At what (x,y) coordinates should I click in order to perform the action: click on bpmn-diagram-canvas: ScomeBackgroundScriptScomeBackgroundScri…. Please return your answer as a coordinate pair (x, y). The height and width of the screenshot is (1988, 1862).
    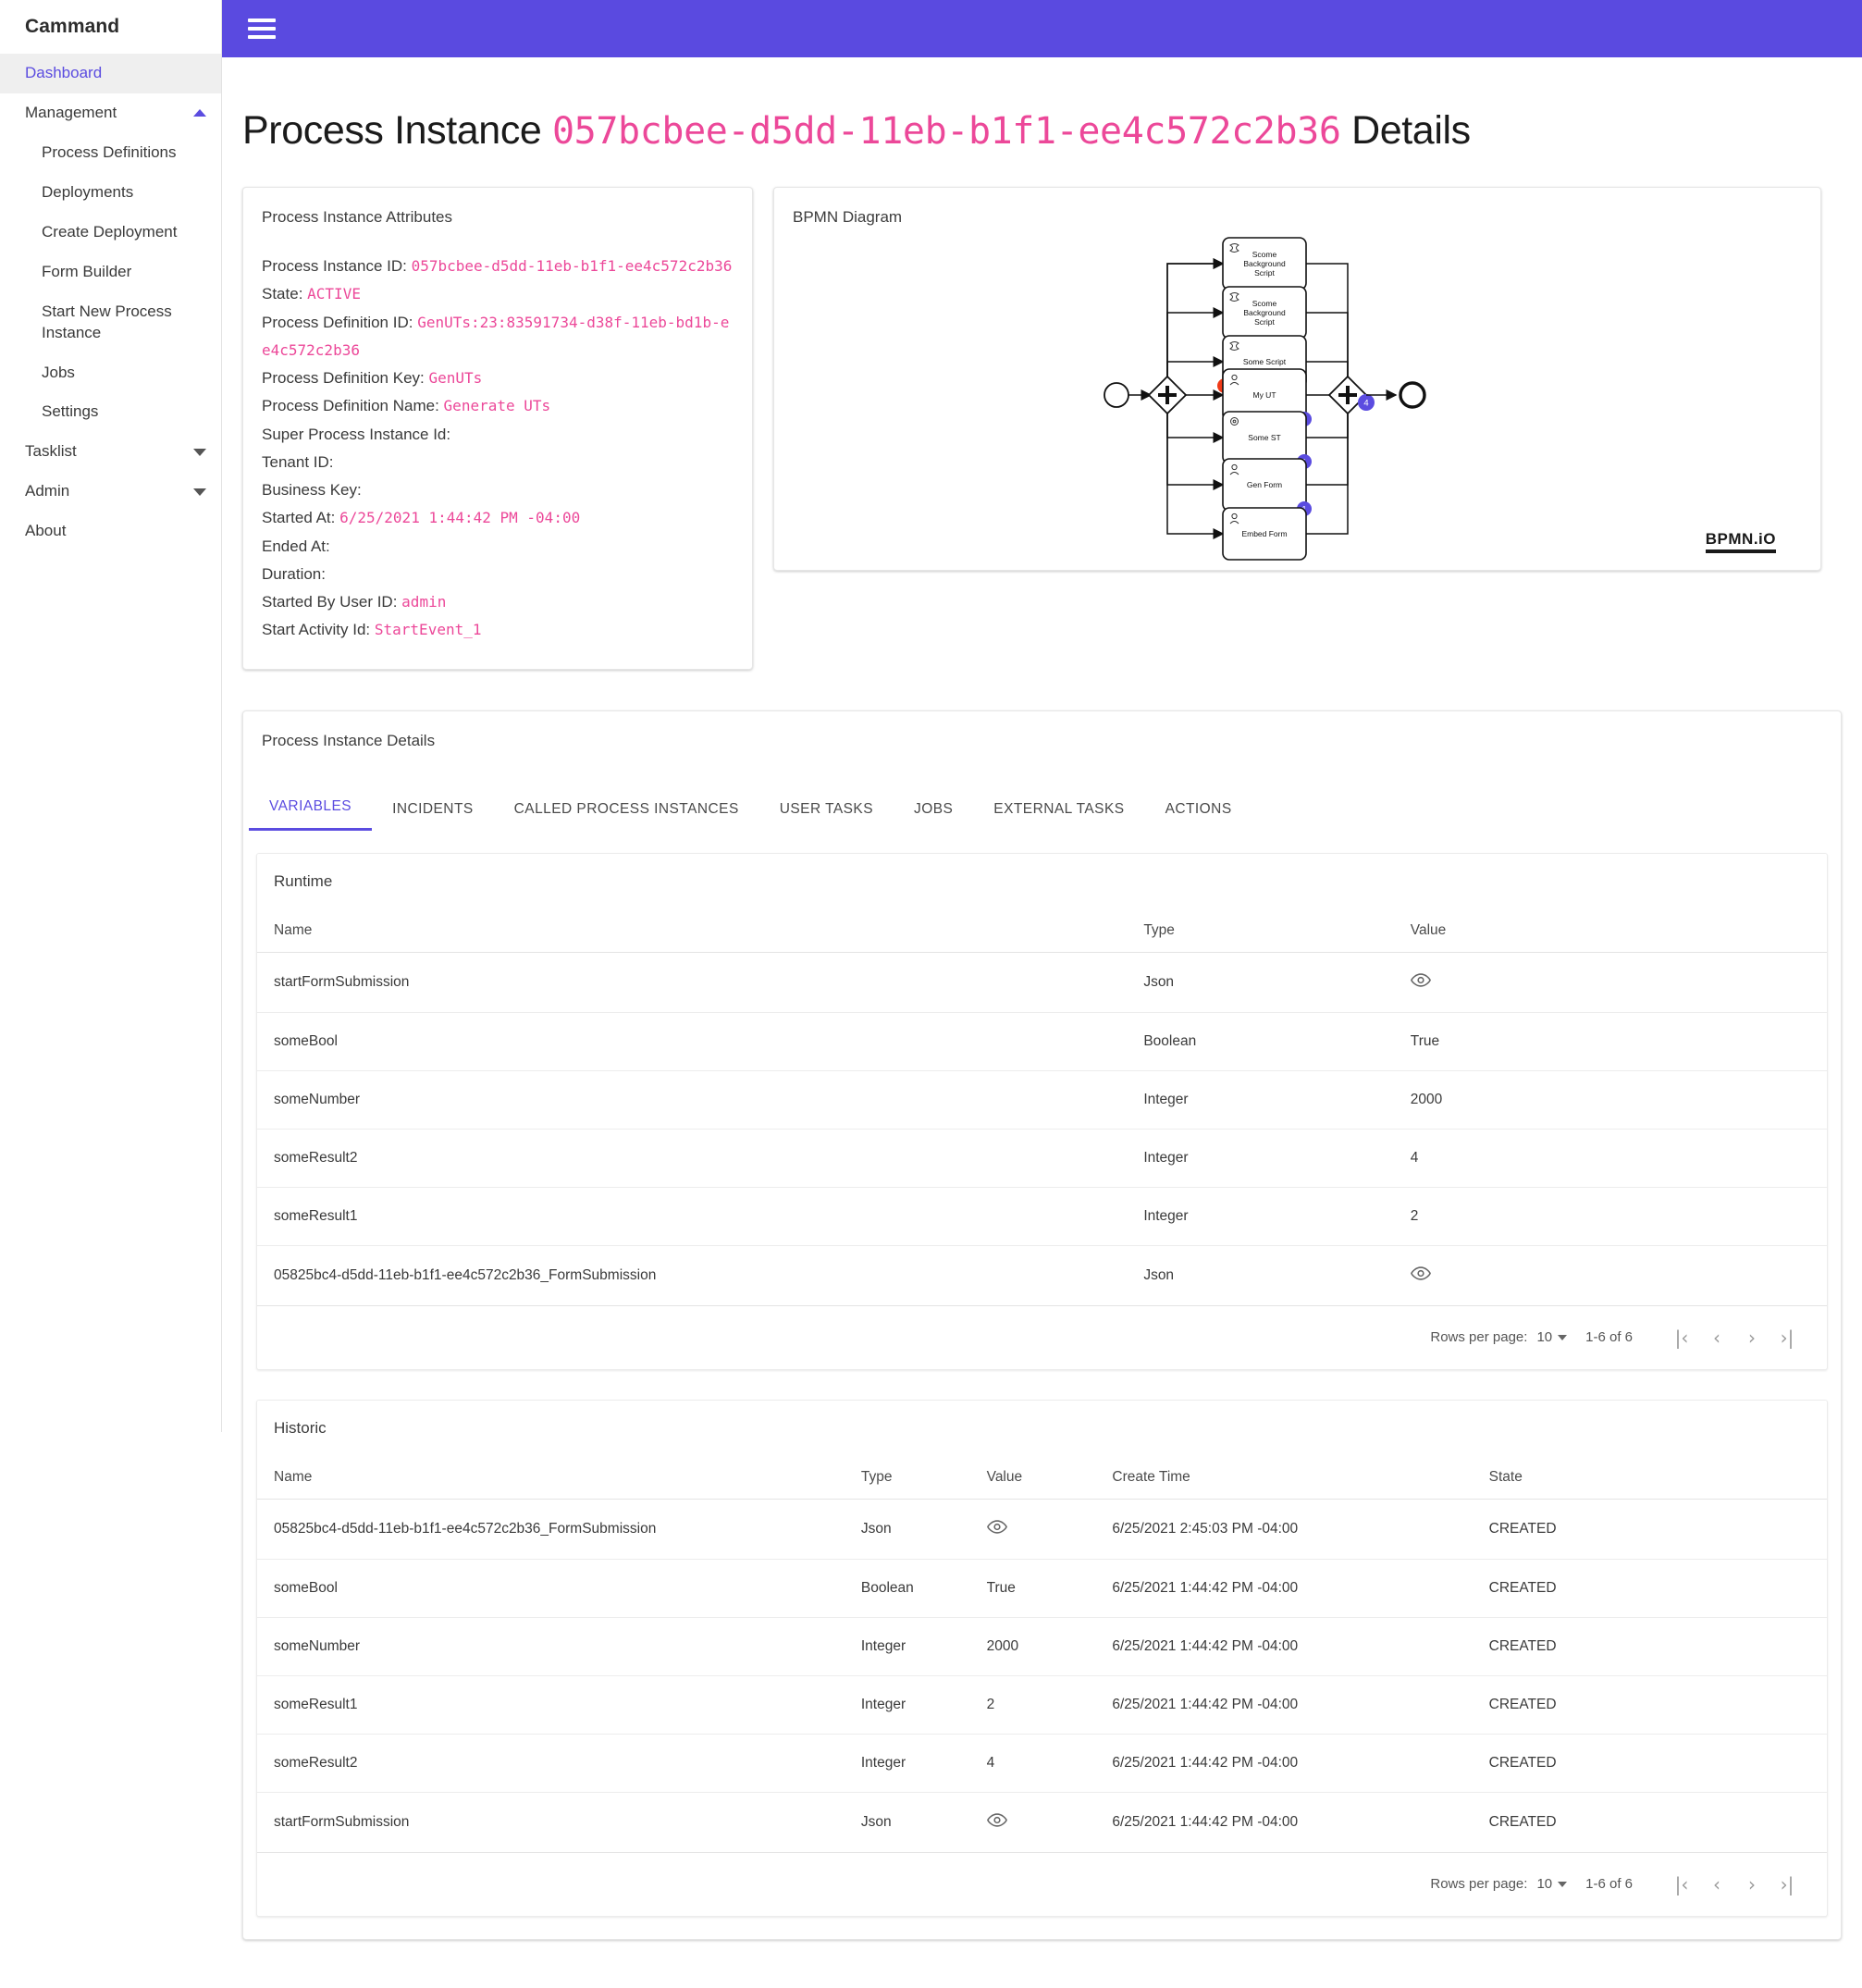
    Looking at the image, I should click on (1297, 395).